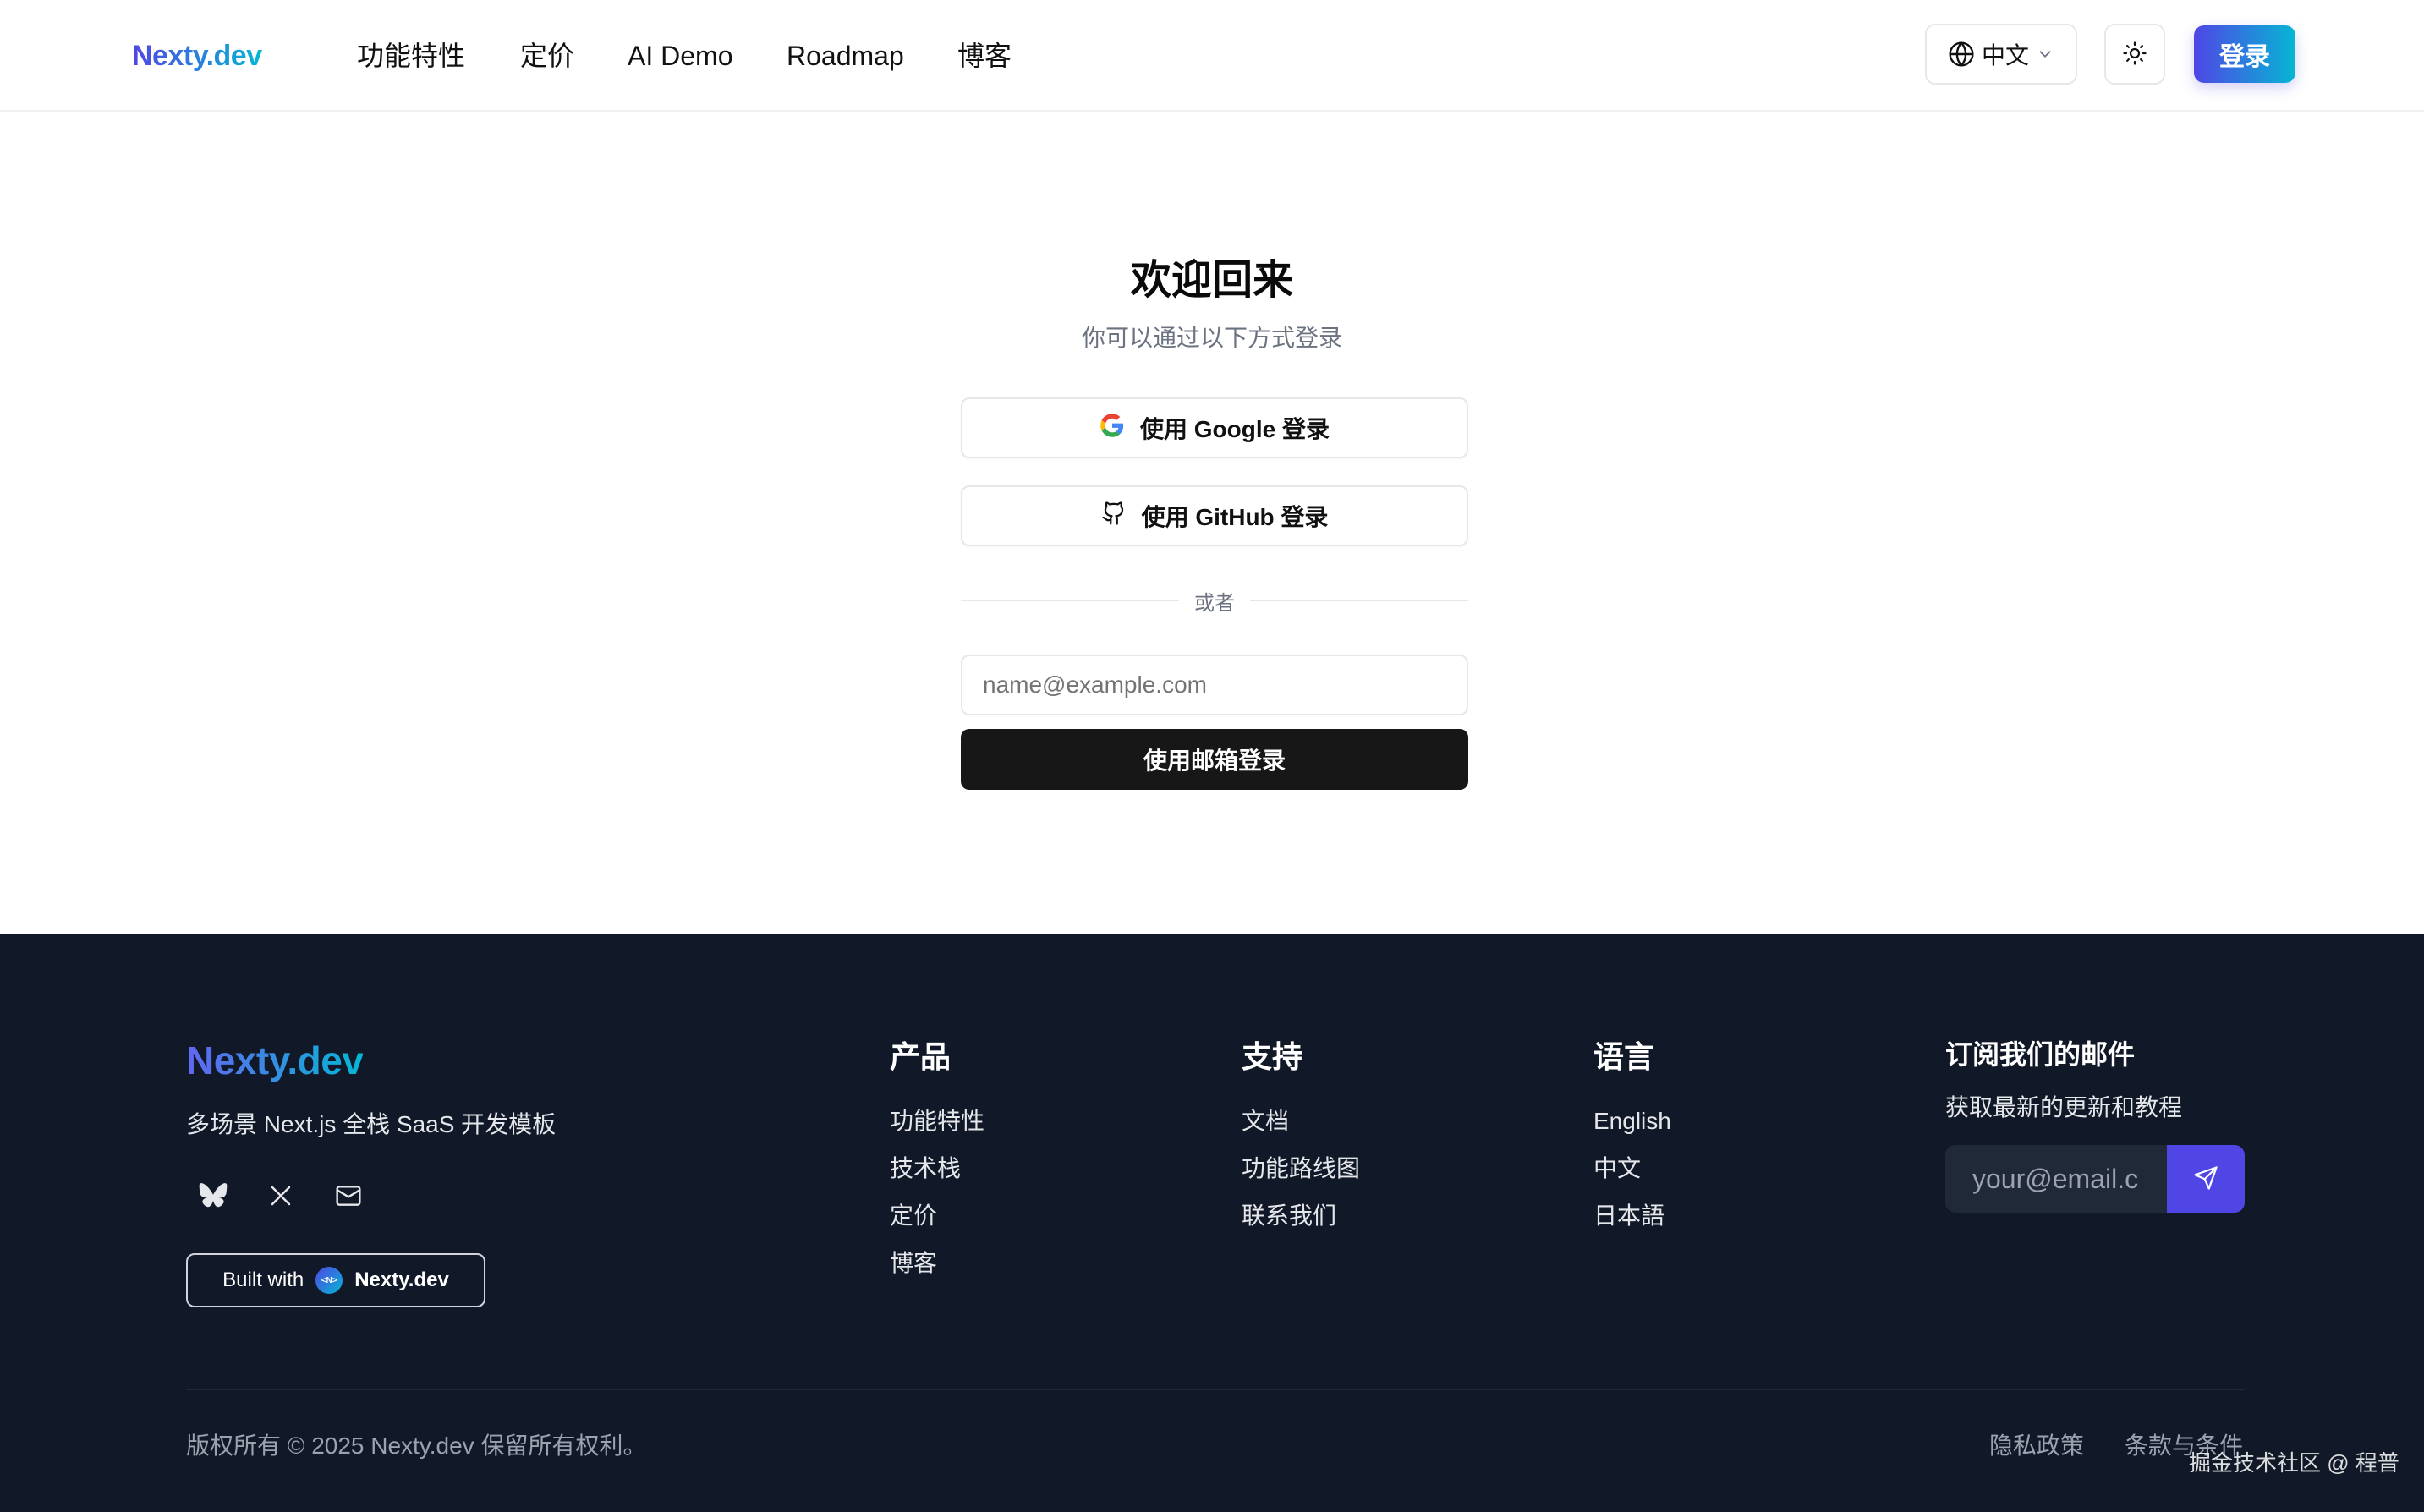 The height and width of the screenshot is (1512, 2424). Describe the element at coordinates (1301, 1169) in the screenshot. I see `footer-link-roadmap: 功能路线图` at that location.